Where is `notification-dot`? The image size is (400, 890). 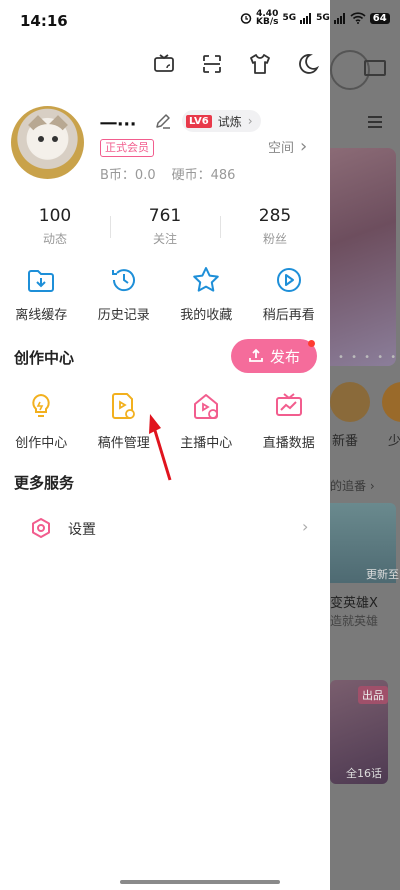 notification-dot is located at coordinates (311, 343).